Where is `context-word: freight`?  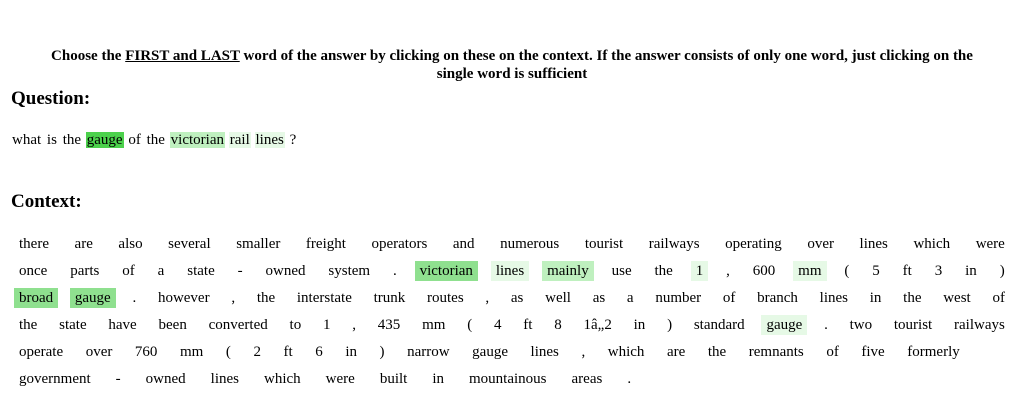
context-word: freight is located at coordinates (326, 244).